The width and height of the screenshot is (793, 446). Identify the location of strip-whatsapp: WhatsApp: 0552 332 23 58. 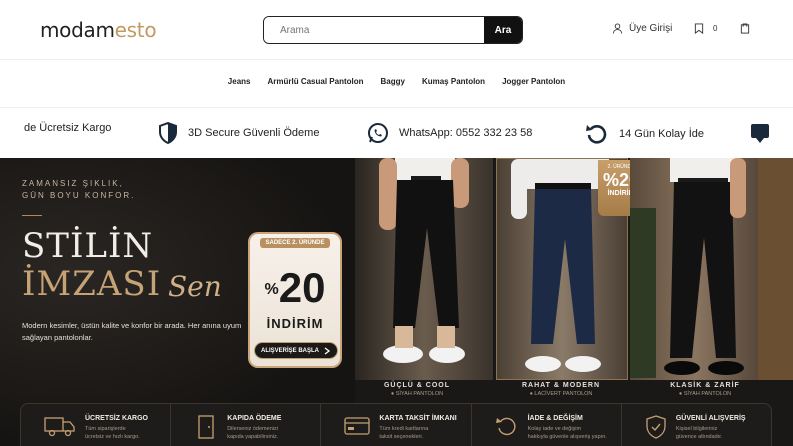
(449, 133).